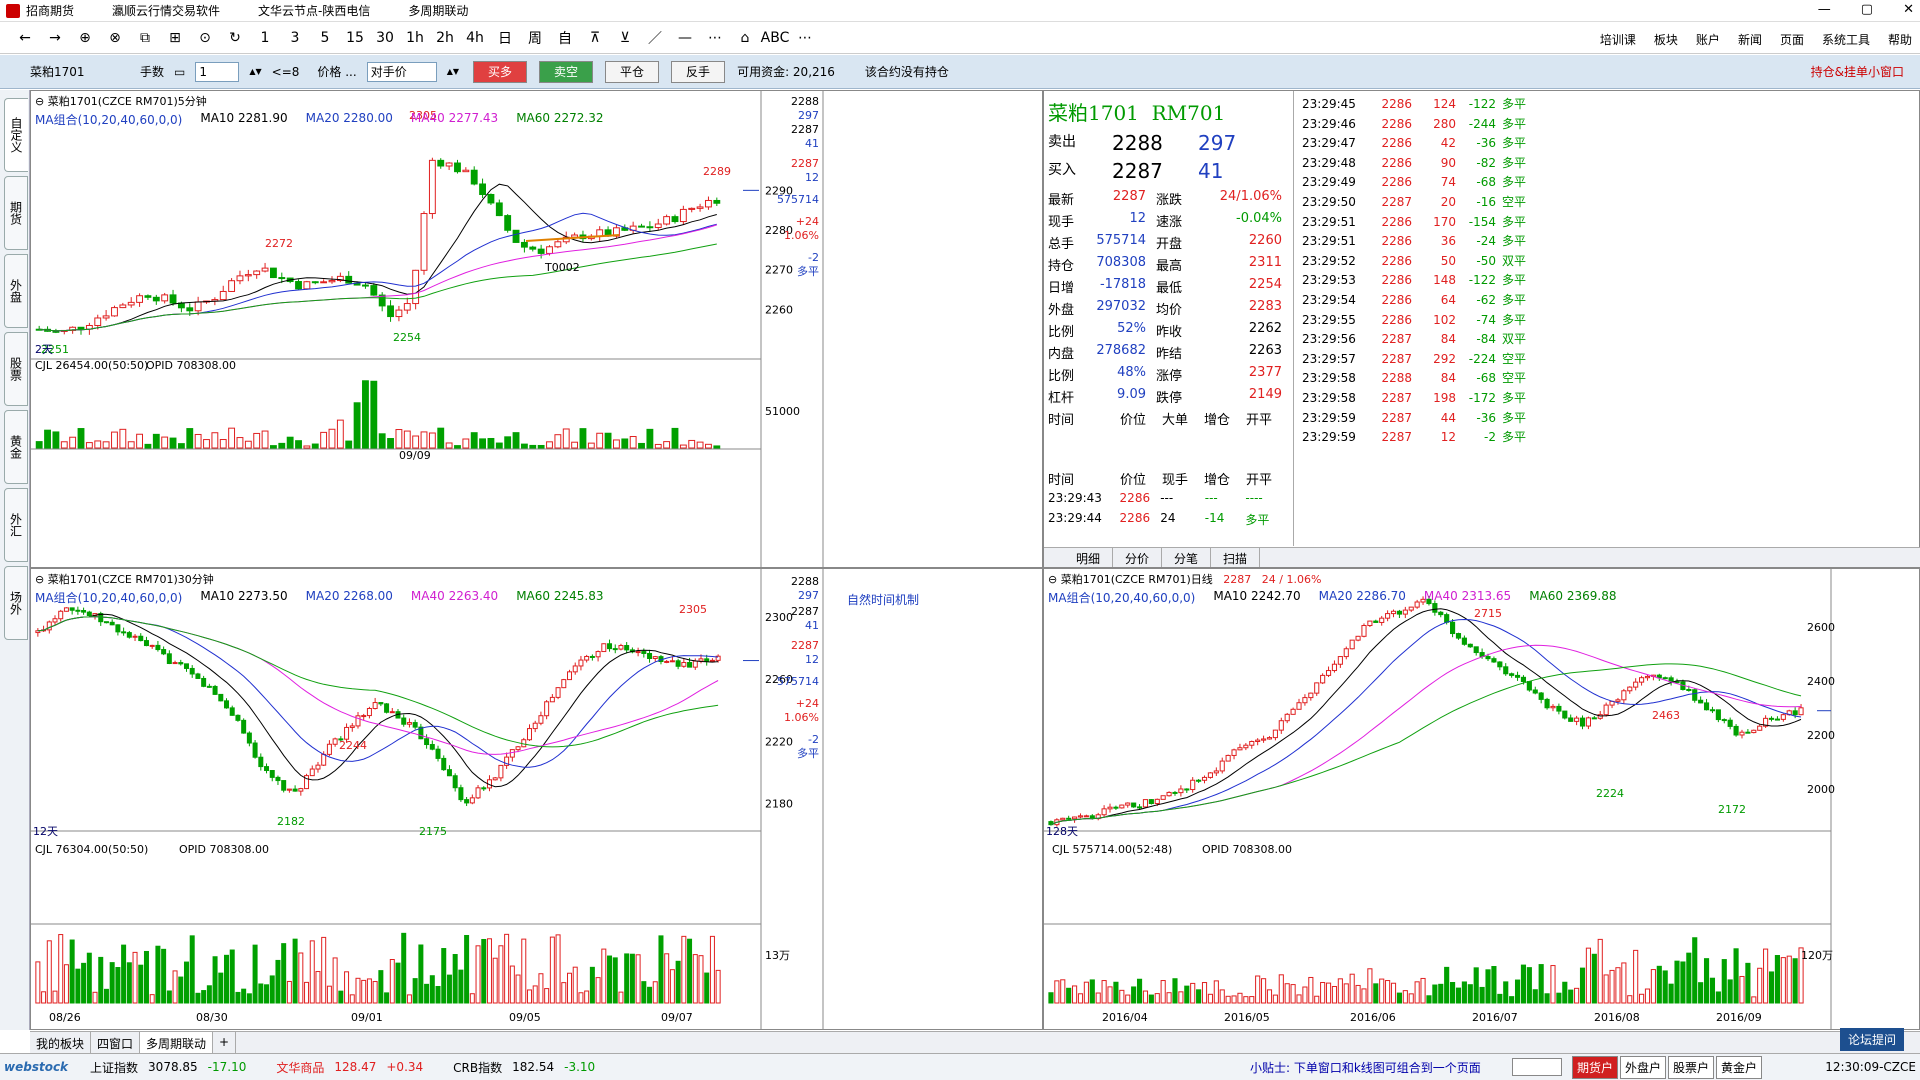 The image size is (1920, 1080). Describe the element at coordinates (1846, 39) in the screenshot. I see `menu-system-tools: 系统工具` at that location.